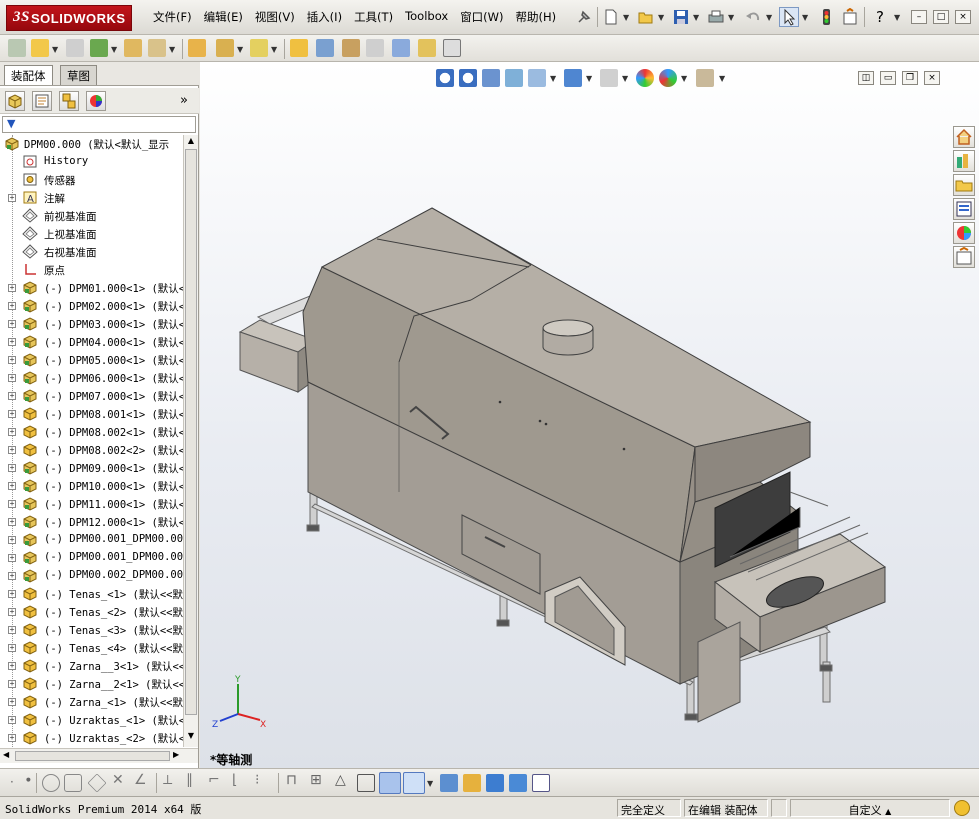 Image resolution: width=979 pixels, height=819 pixels. Describe the element at coordinates (275, 17) in the screenshot. I see `menu-view: 视图(V)` at that location.